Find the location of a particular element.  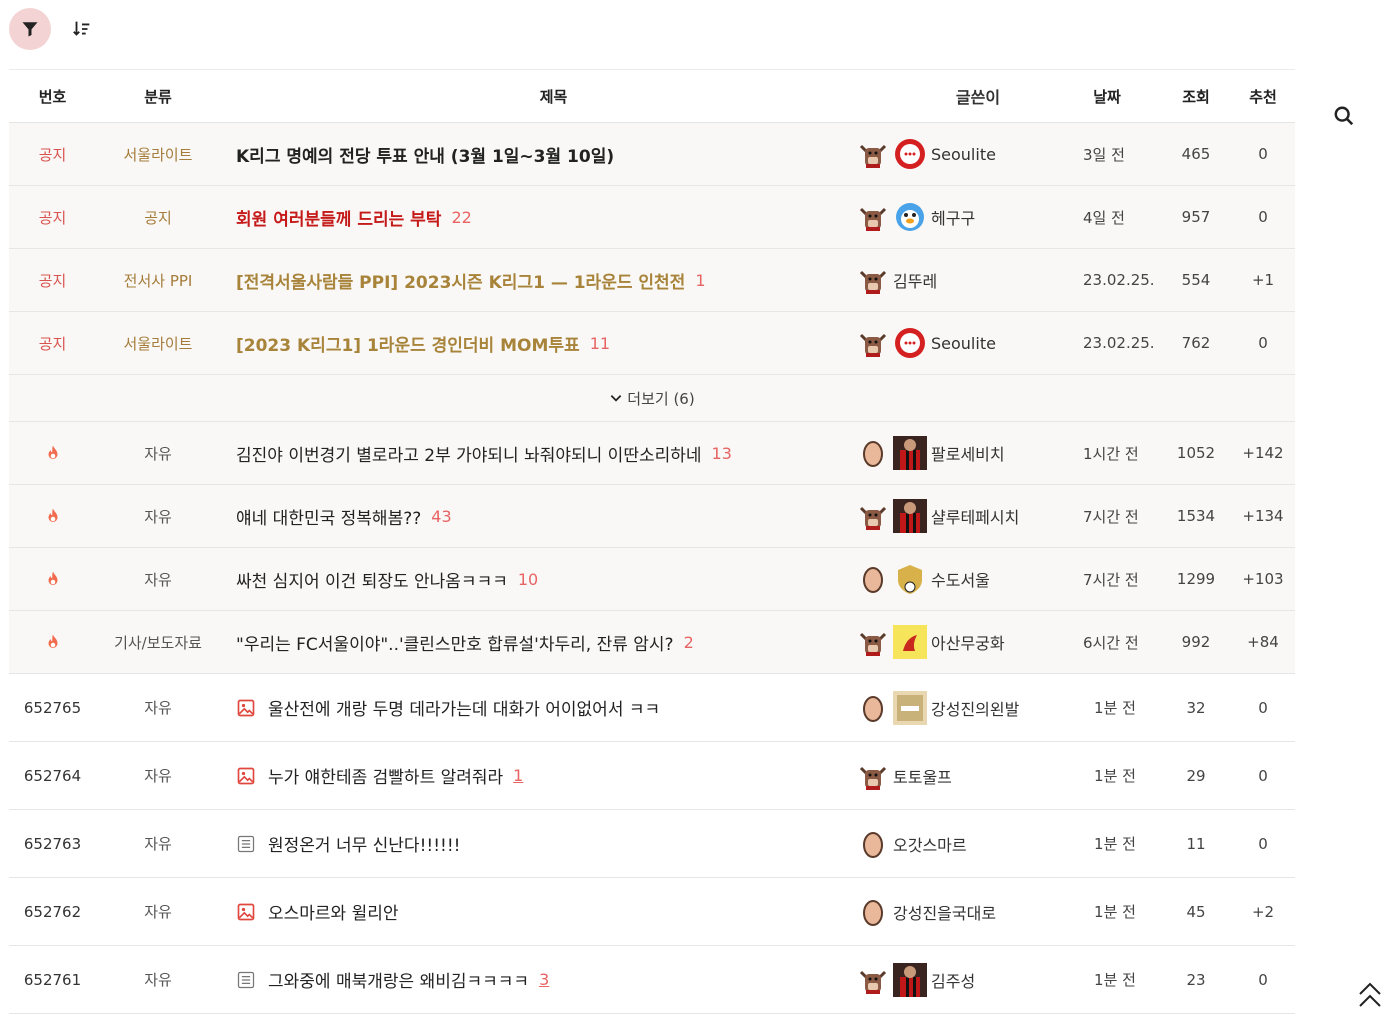

post-title-cell: 누가 얘한테좀 검빨하트 알려줘라 1 is located at coordinates (538, 775).